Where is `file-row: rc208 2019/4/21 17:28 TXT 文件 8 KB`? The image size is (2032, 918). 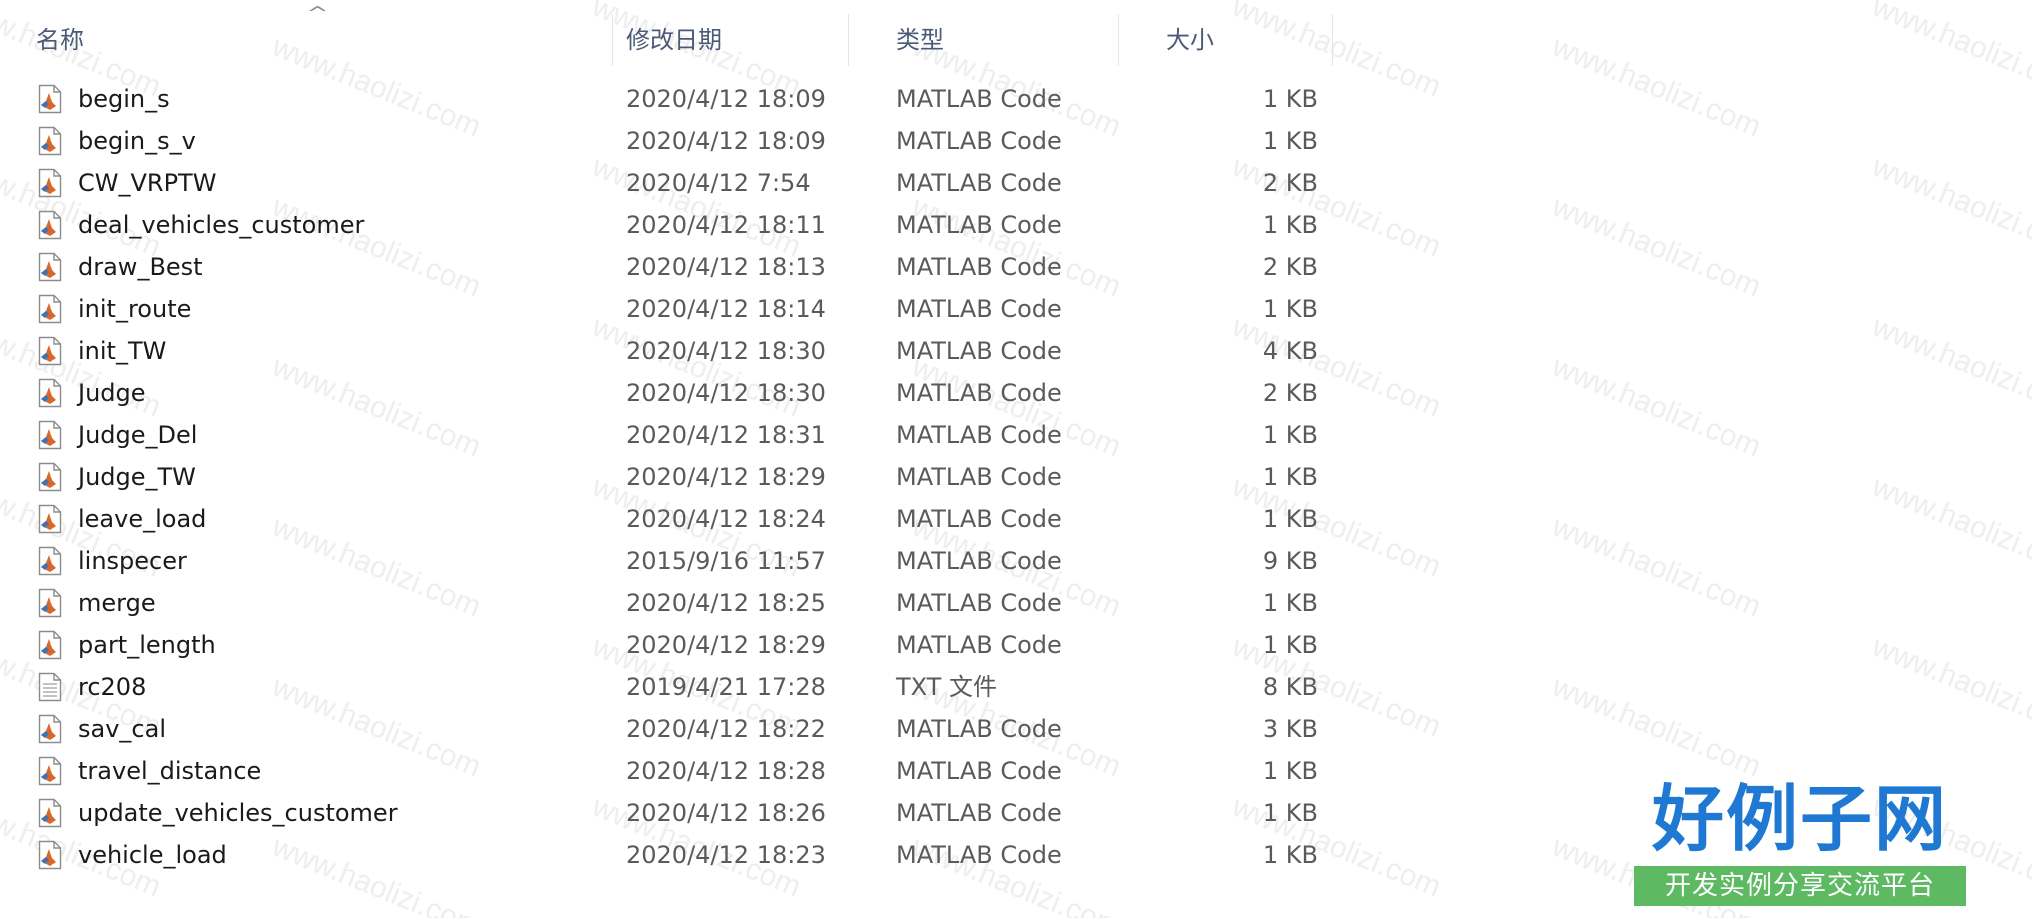
file-row: rc208 2019/4/21 17:28 TXT 文件 8 KB is located at coordinates (670, 687).